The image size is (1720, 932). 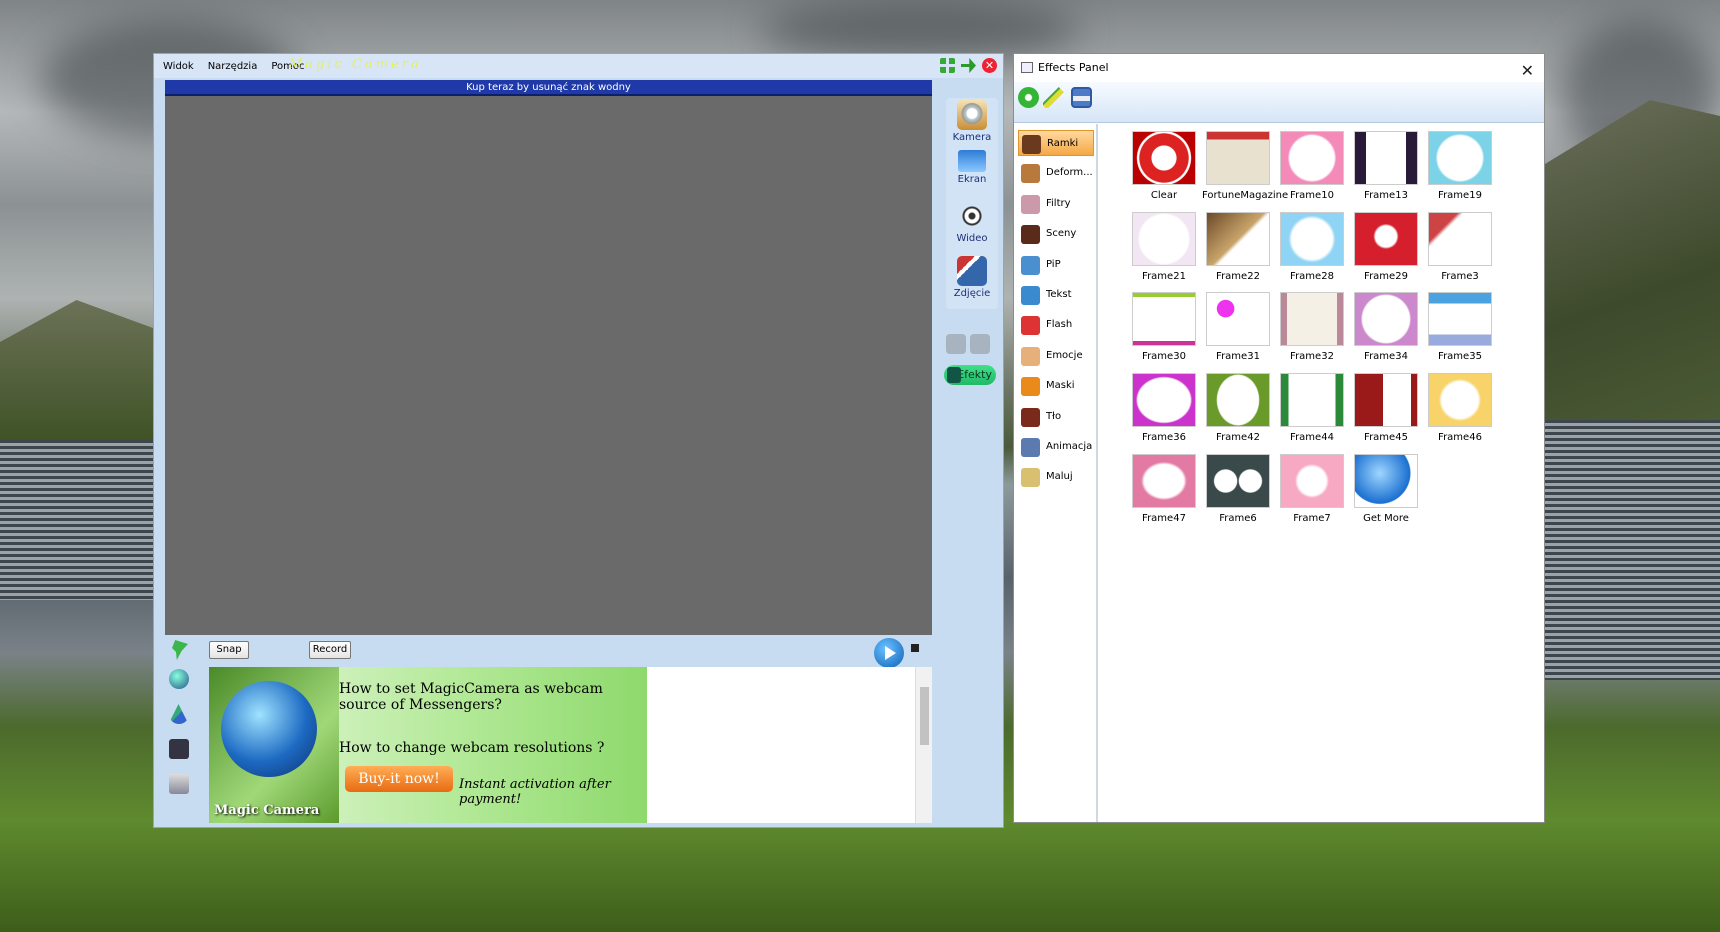 I want to click on frame-thumbnail: Frame36, so click(x=1164, y=408).